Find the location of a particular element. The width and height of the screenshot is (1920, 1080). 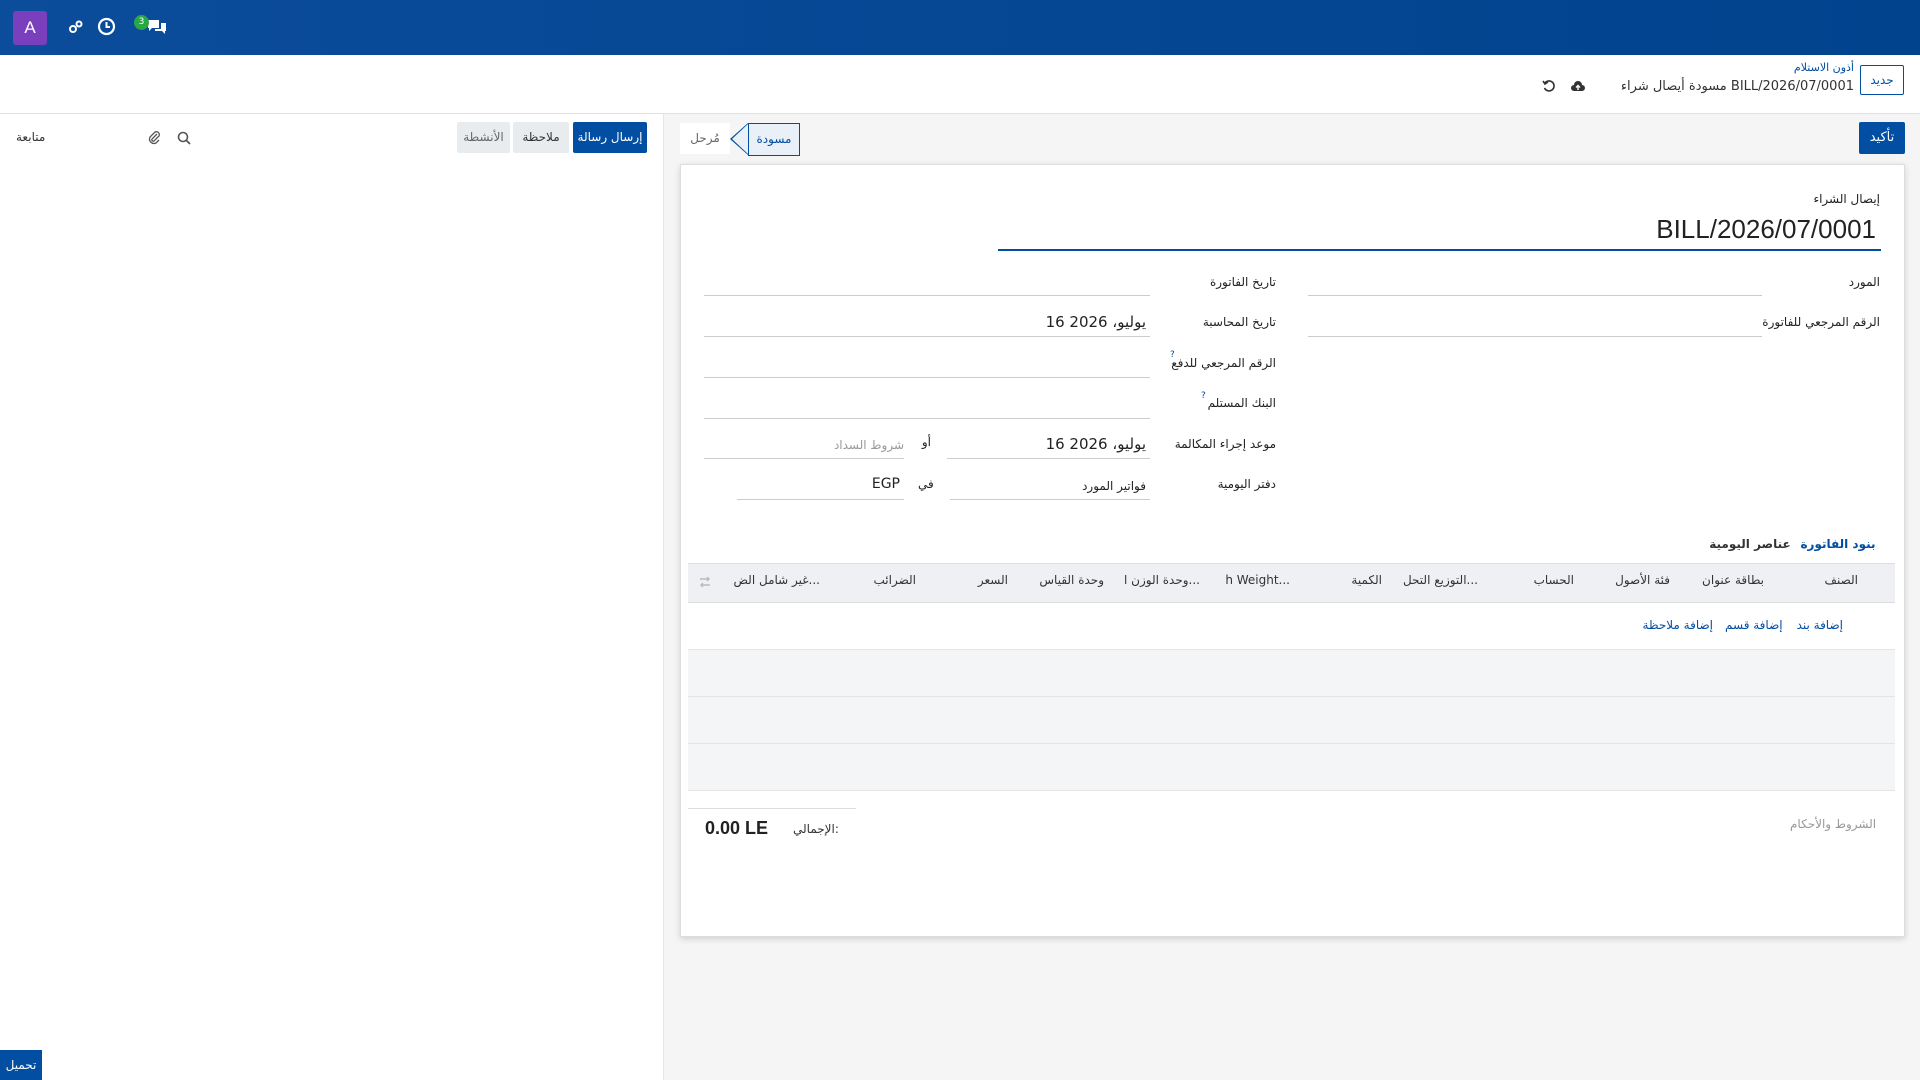

accounting-date-underline is located at coordinates (927, 336).